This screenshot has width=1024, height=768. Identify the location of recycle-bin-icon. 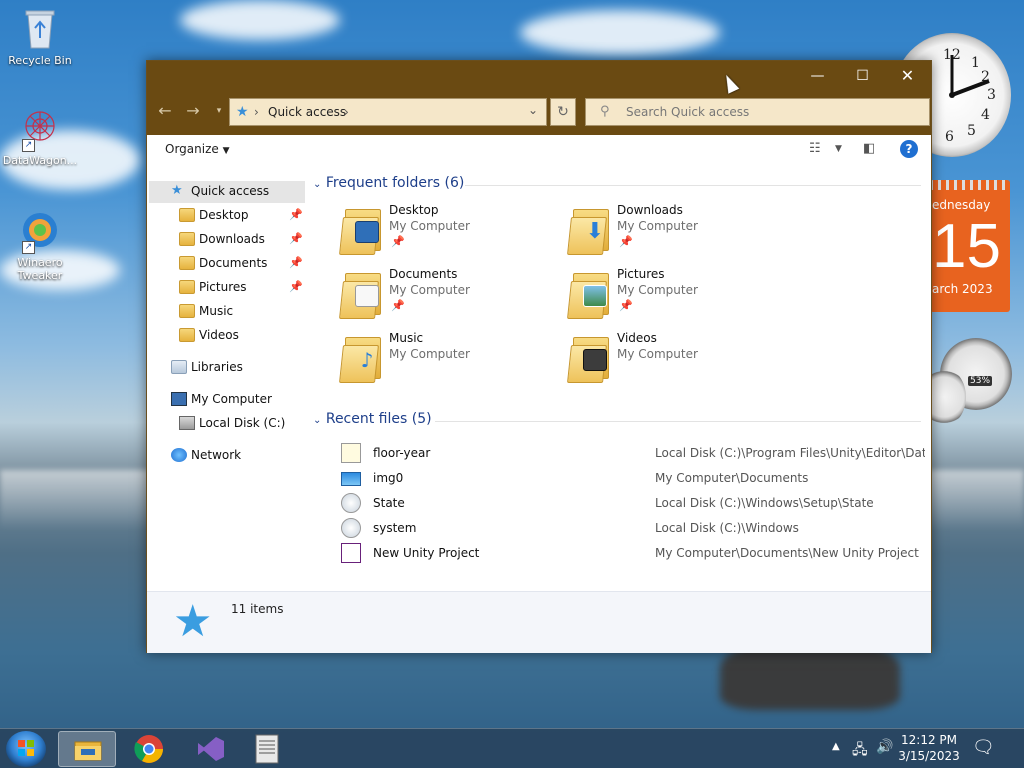
(40, 28).